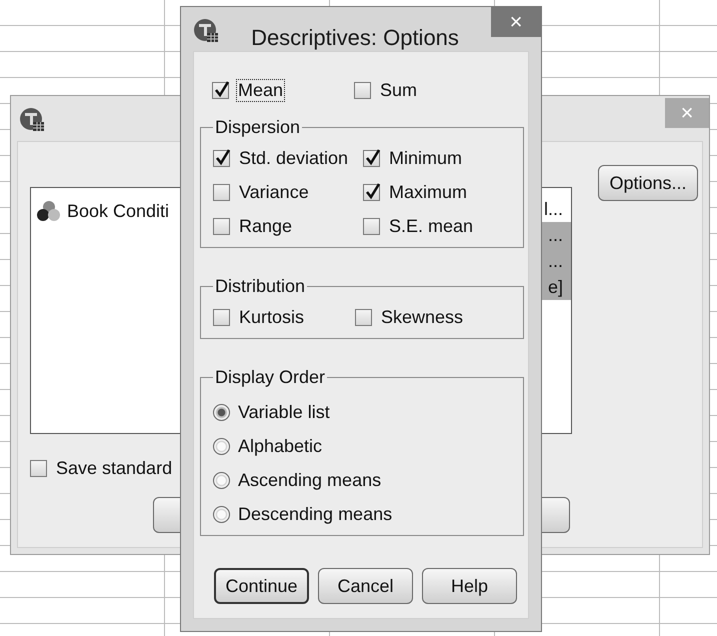  Describe the element at coordinates (260, 286) in the screenshot. I see `group-title: Distribution` at that location.